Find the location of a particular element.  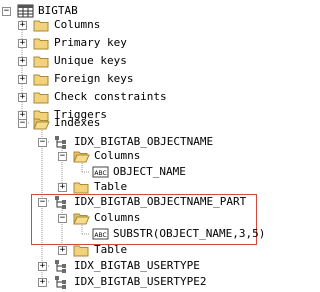

tree-node-columns: + Columns is located at coordinates (59, 25).